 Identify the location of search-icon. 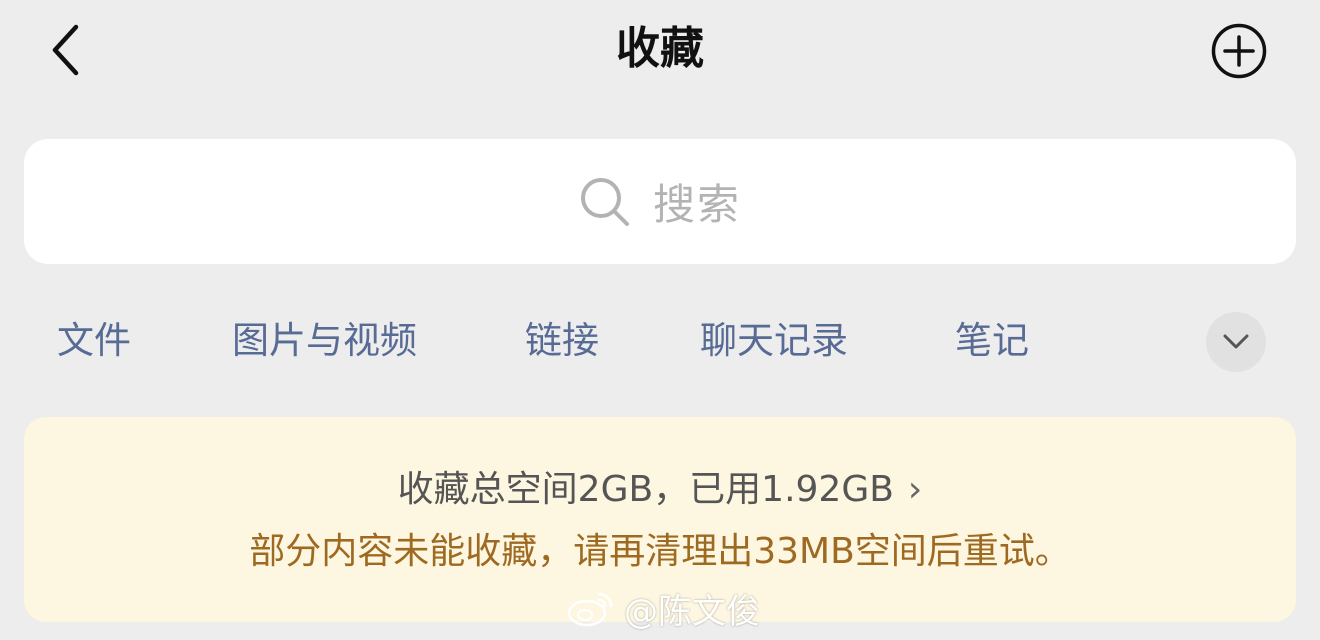
(604, 201).